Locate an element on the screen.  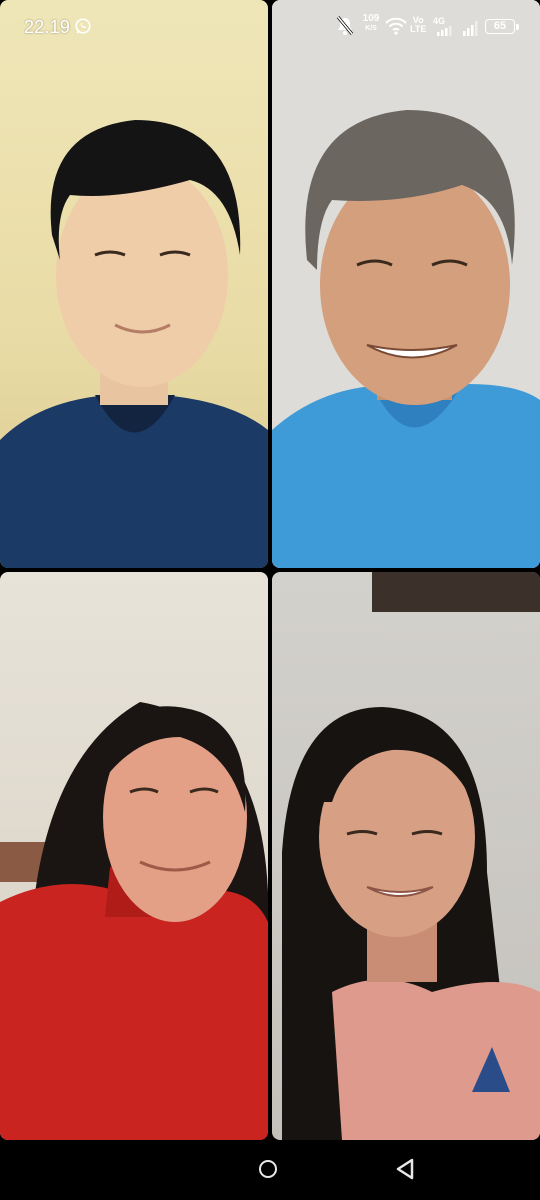
status-bar: 22.19 109 K/S Vo LTE 4G 65 is located at coordinates (270, 27).